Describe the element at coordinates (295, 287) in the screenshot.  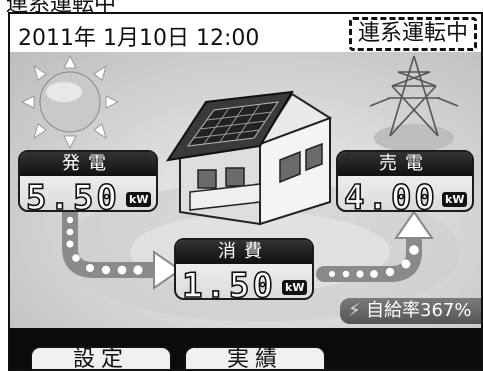
I see `consumption-unit: kW` at that location.